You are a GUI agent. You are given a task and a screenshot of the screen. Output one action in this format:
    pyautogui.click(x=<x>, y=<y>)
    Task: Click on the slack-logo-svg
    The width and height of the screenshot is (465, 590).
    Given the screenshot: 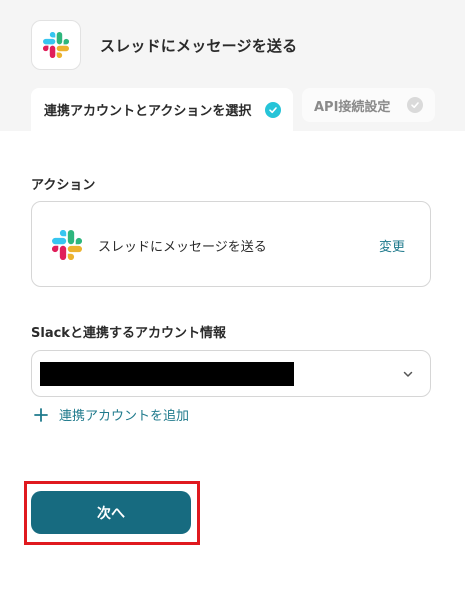 What is the action you would take?
    pyautogui.click(x=56, y=45)
    